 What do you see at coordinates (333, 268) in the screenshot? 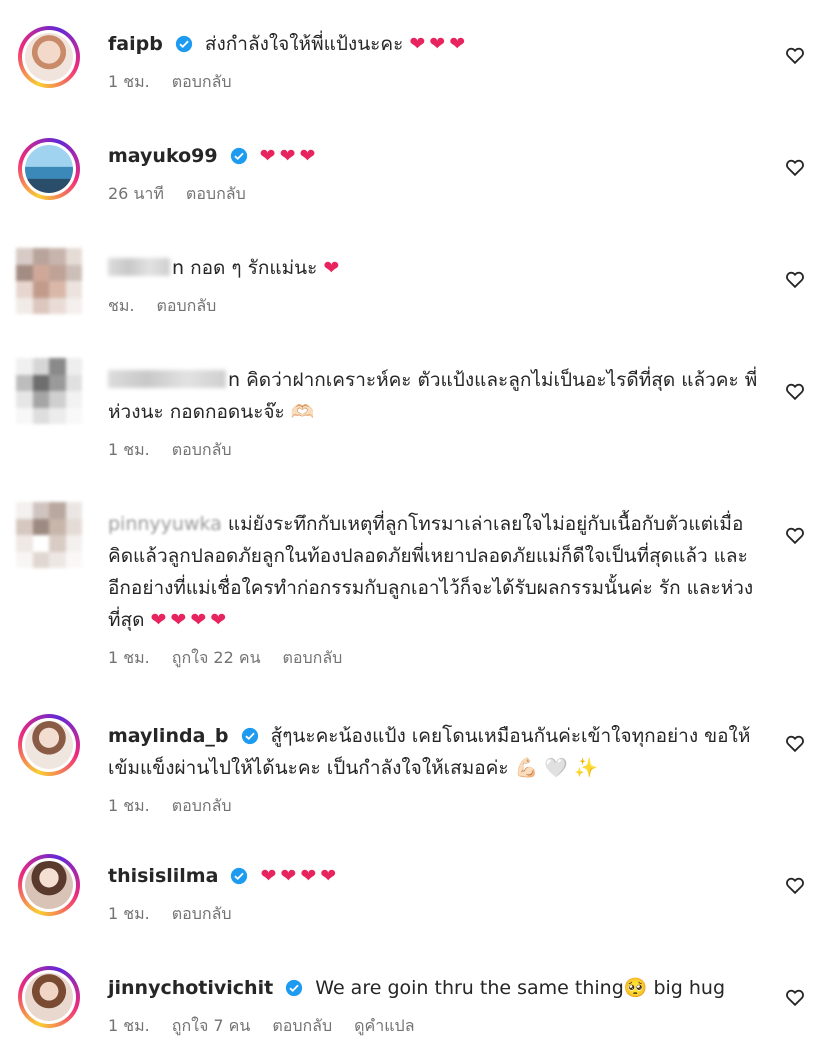
I see `heart-emoji: ❤` at bounding box center [333, 268].